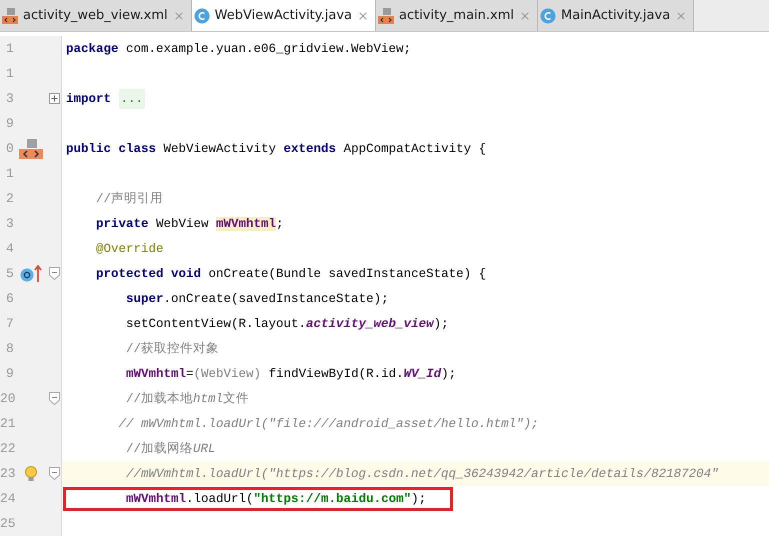  What do you see at coordinates (239, 49) in the screenshot?
I see `code-line: package com.example.yuan.e06_gridview.WebView;` at bounding box center [239, 49].